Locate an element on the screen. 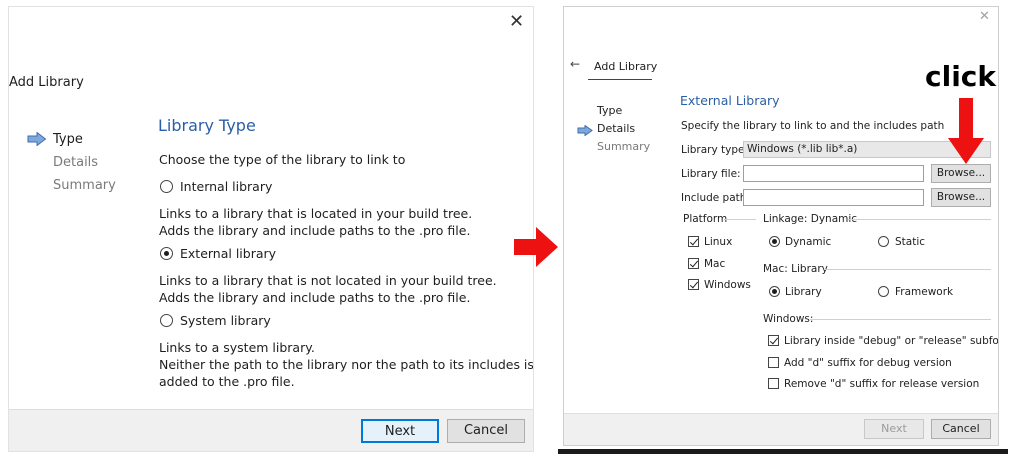  platform-group-line is located at coordinates (740, 219).